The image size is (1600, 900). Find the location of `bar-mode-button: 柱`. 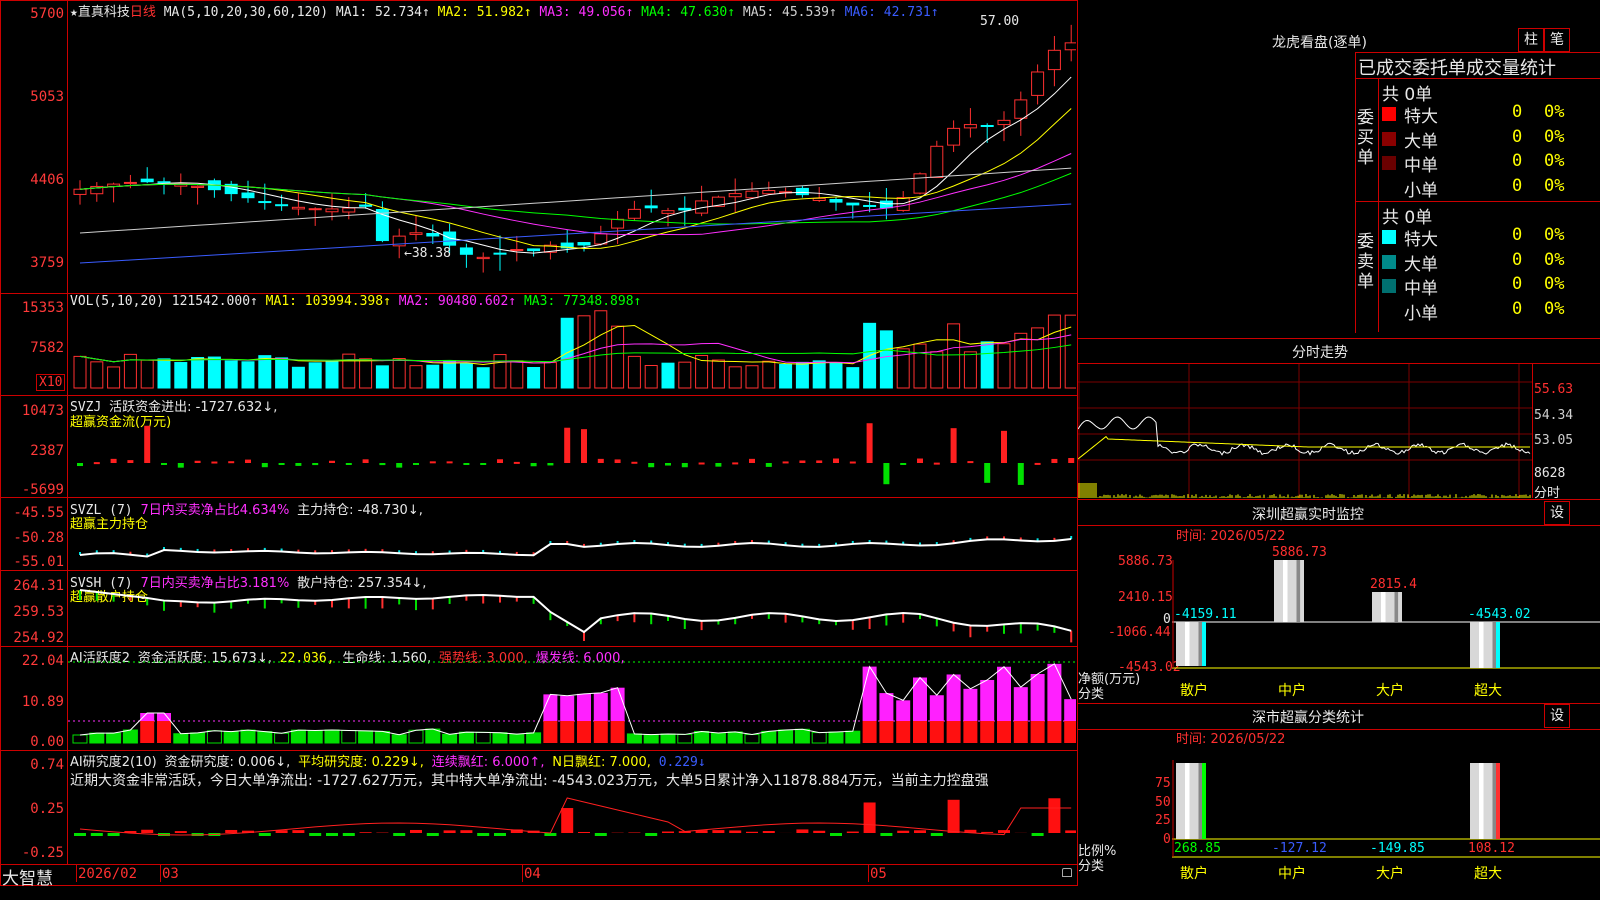

bar-mode-button: 柱 is located at coordinates (1531, 40).